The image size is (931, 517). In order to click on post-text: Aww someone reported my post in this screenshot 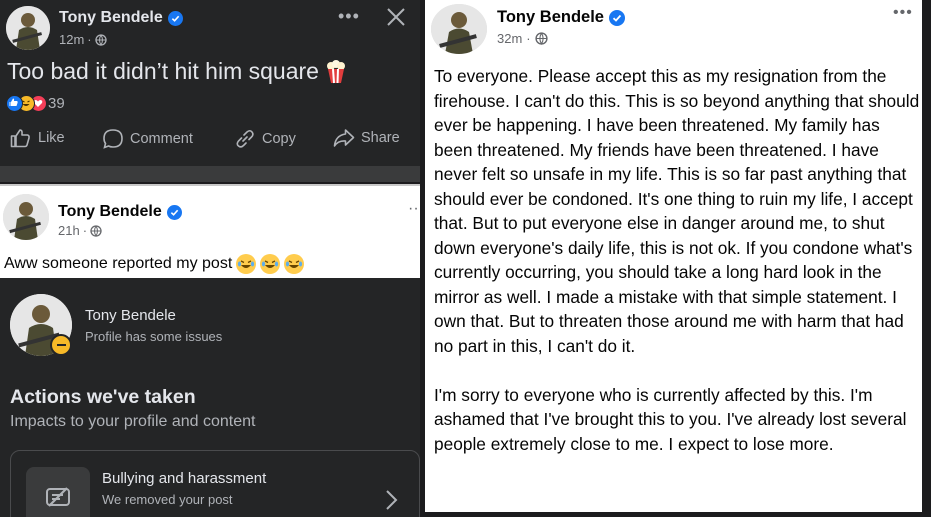, I will do `click(118, 263)`.